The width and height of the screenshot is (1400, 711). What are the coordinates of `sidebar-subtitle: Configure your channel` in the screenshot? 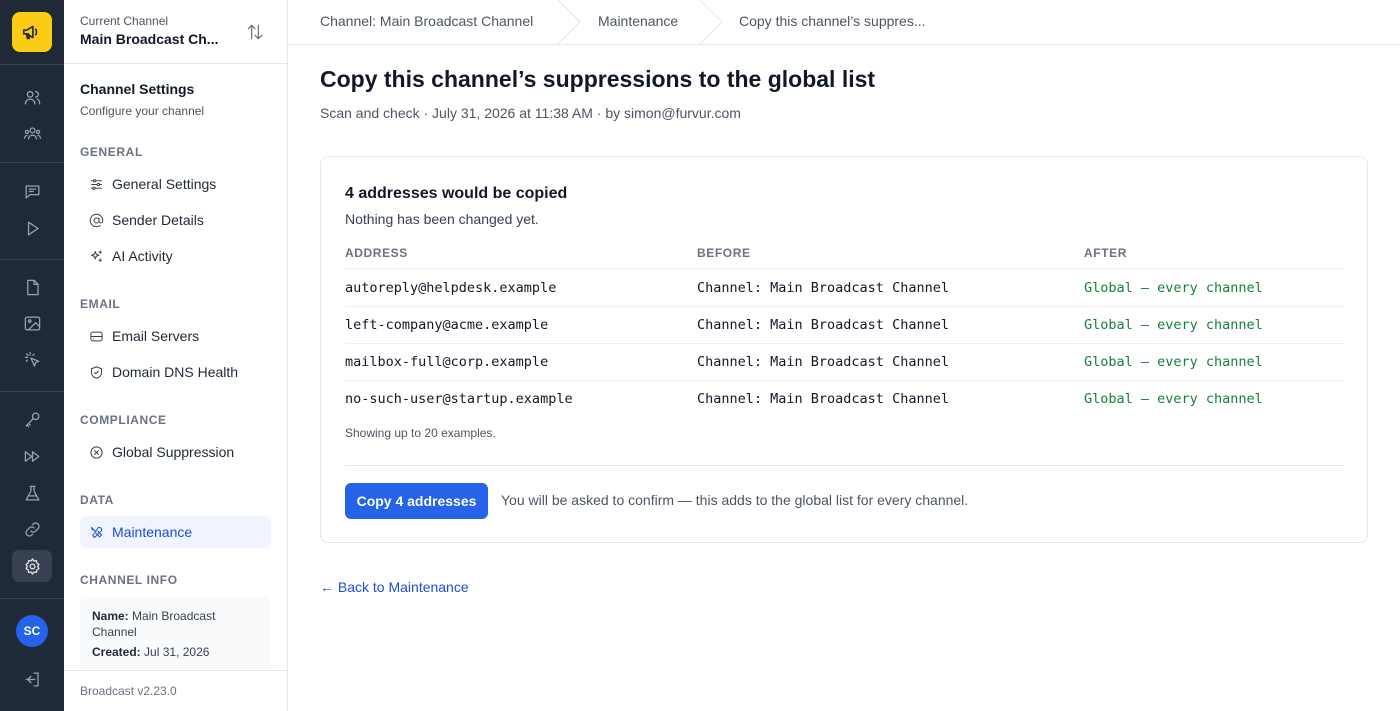 It's located at (142, 111).